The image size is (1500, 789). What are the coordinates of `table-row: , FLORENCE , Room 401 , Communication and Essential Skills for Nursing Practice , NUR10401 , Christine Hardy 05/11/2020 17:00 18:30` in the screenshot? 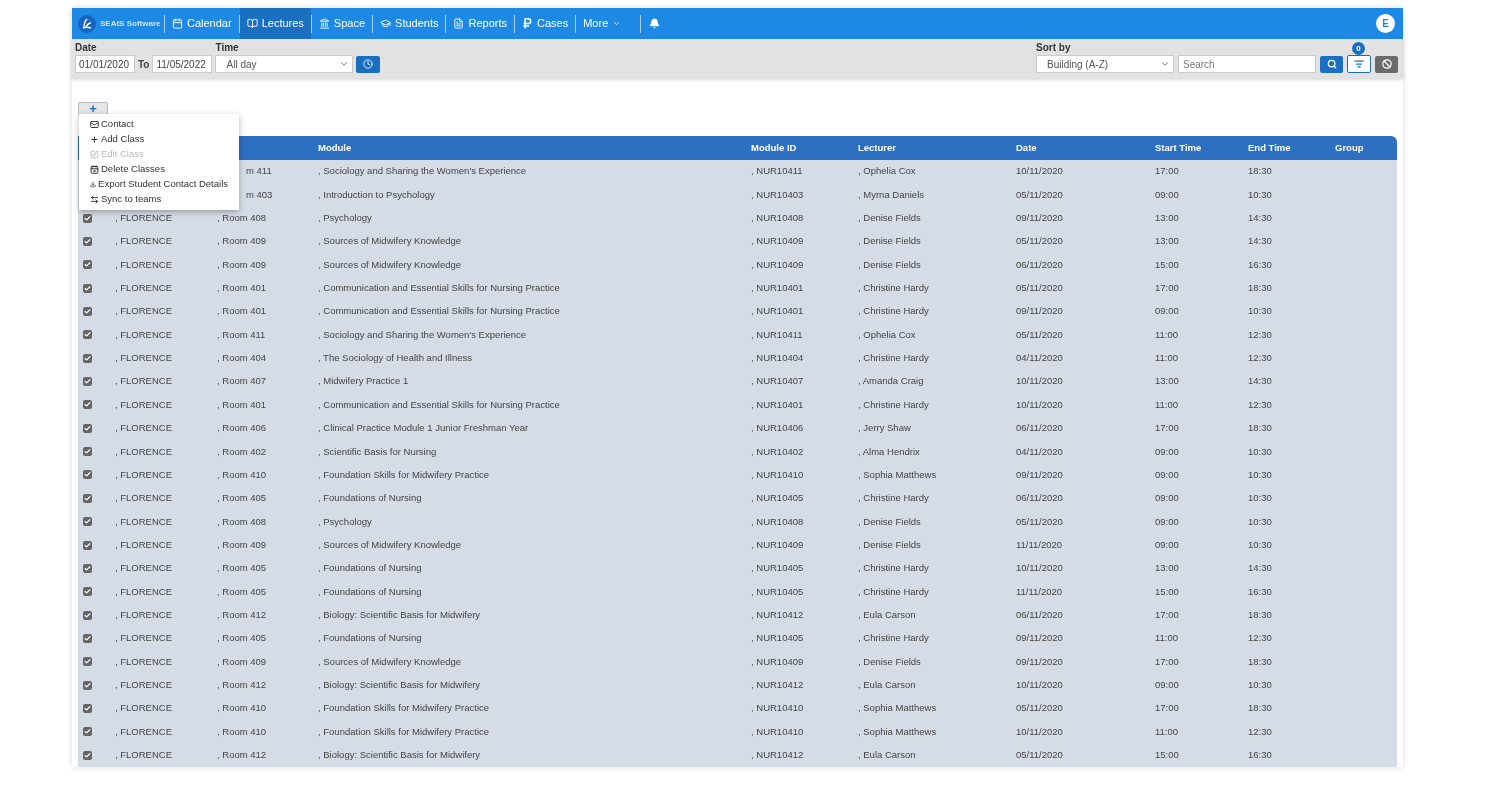 It's located at (737, 288).